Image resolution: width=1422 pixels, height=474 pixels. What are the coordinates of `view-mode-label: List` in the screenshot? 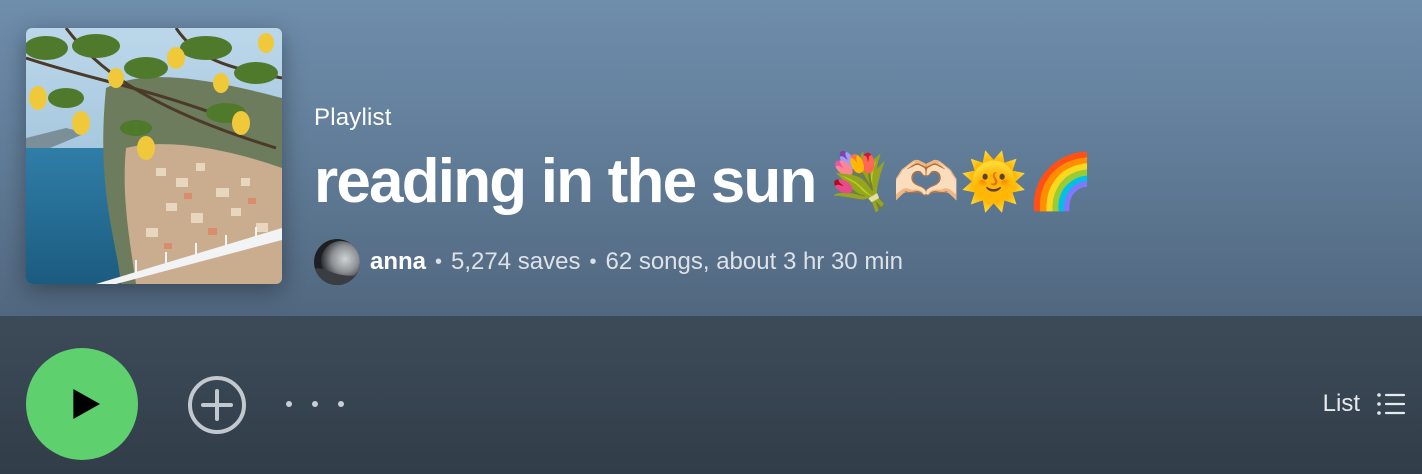 It's located at (1341, 403).